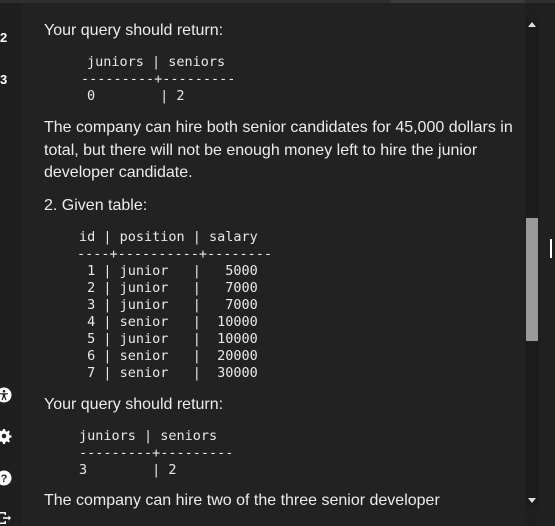 Image resolution: width=555 pixels, height=526 pixels. What do you see at coordinates (168, 339) in the screenshot?
I see `table-row: 5 | junior | 10000` at bounding box center [168, 339].